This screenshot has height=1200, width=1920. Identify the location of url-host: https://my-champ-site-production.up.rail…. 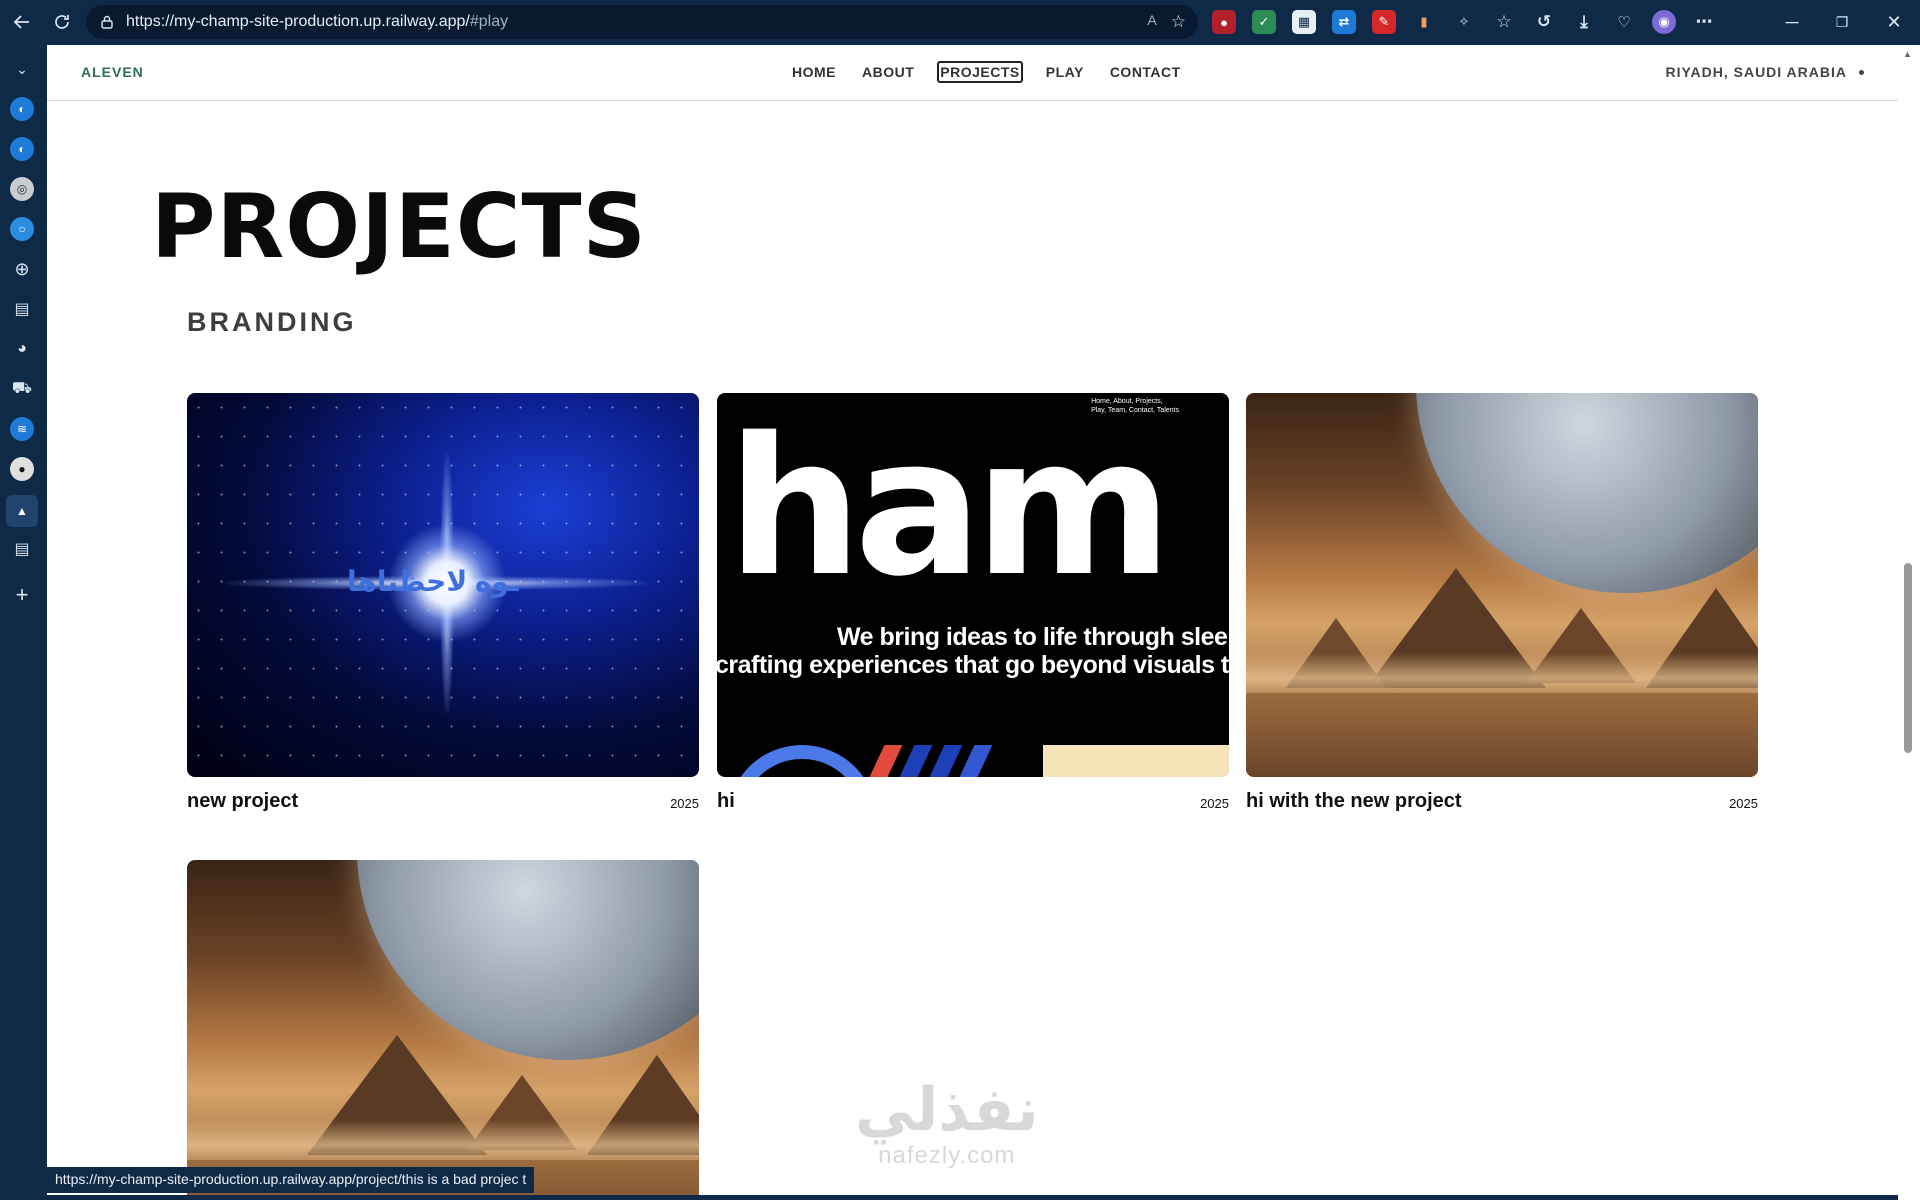
(298, 21).